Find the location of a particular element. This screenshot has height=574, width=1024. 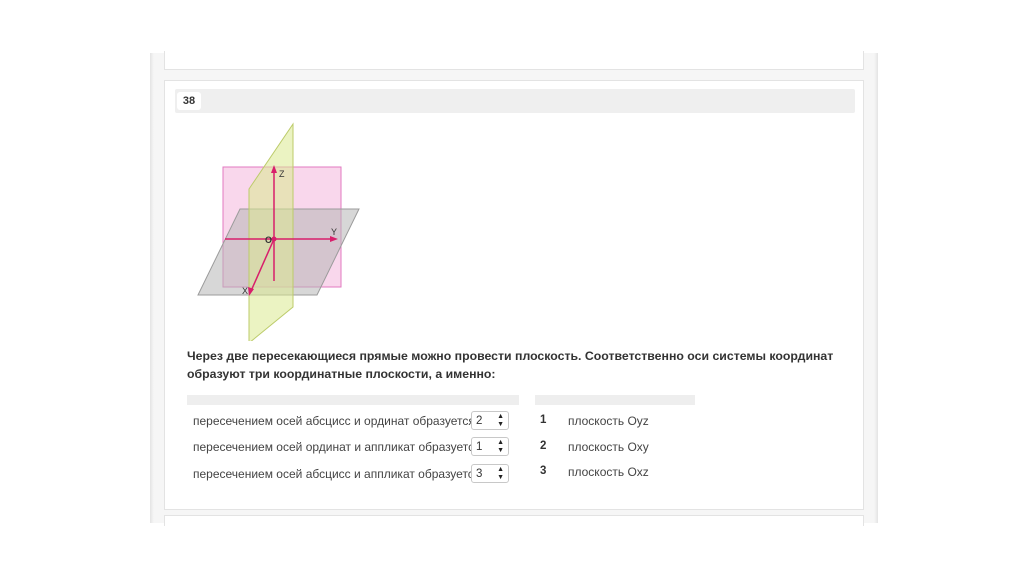

answer-text-3: плоскость Oxz is located at coordinates (608, 472).